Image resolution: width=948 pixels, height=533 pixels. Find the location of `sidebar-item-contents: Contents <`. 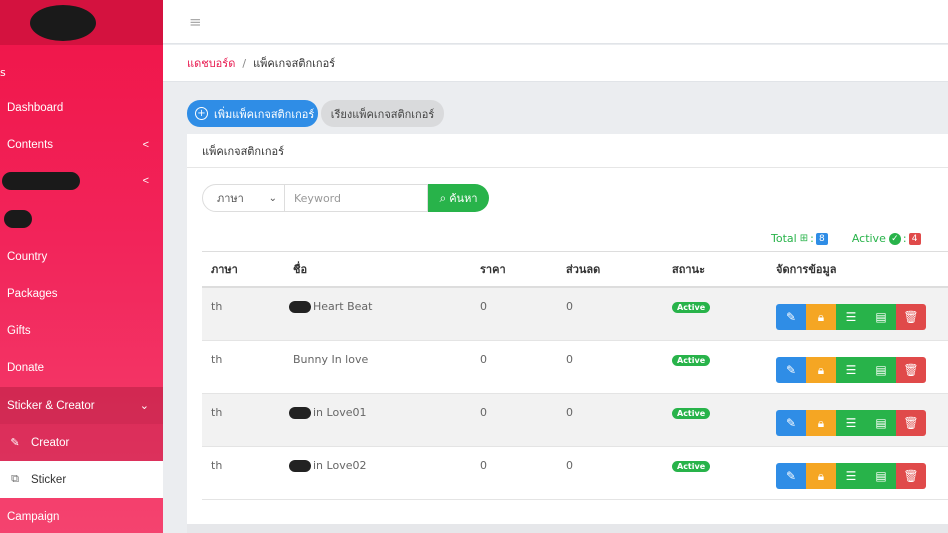

sidebar-item-contents: Contents < is located at coordinates (81, 144).